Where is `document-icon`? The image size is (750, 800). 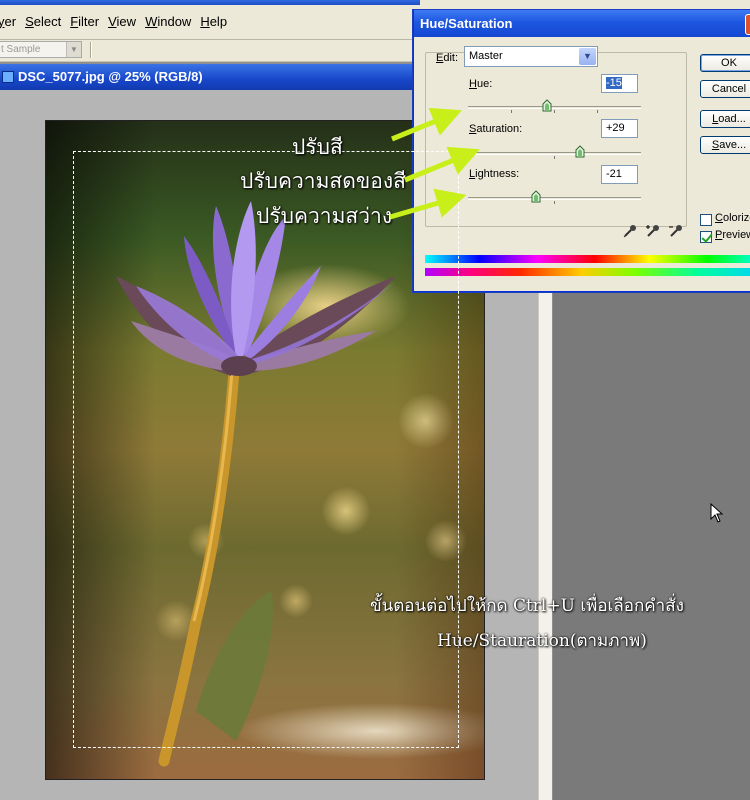
document-icon is located at coordinates (8, 77).